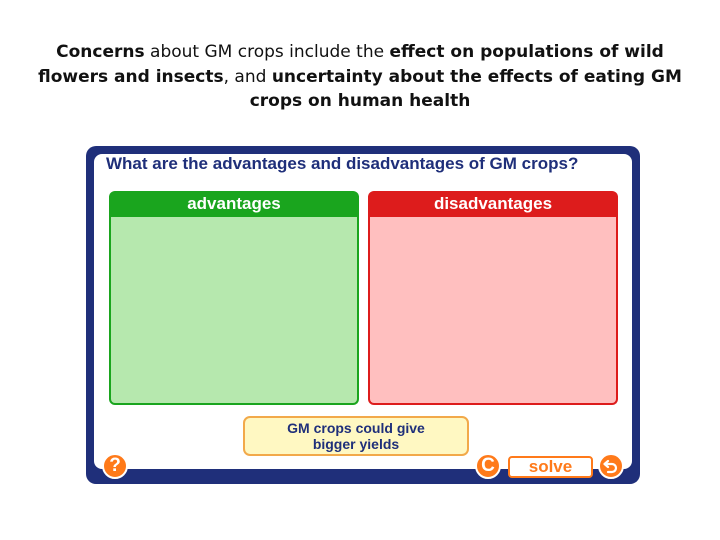 This screenshot has width=720, height=540. What do you see at coordinates (247, 76) in the screenshot?
I see `caption-text-2: , and` at bounding box center [247, 76].